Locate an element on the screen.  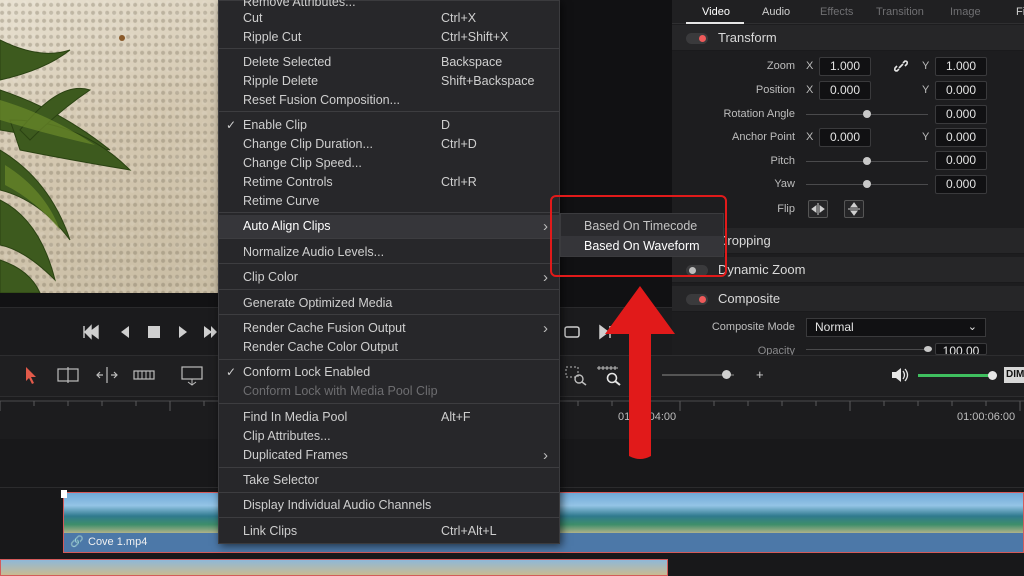
tab-video-underline is located at coordinates (715, 23).